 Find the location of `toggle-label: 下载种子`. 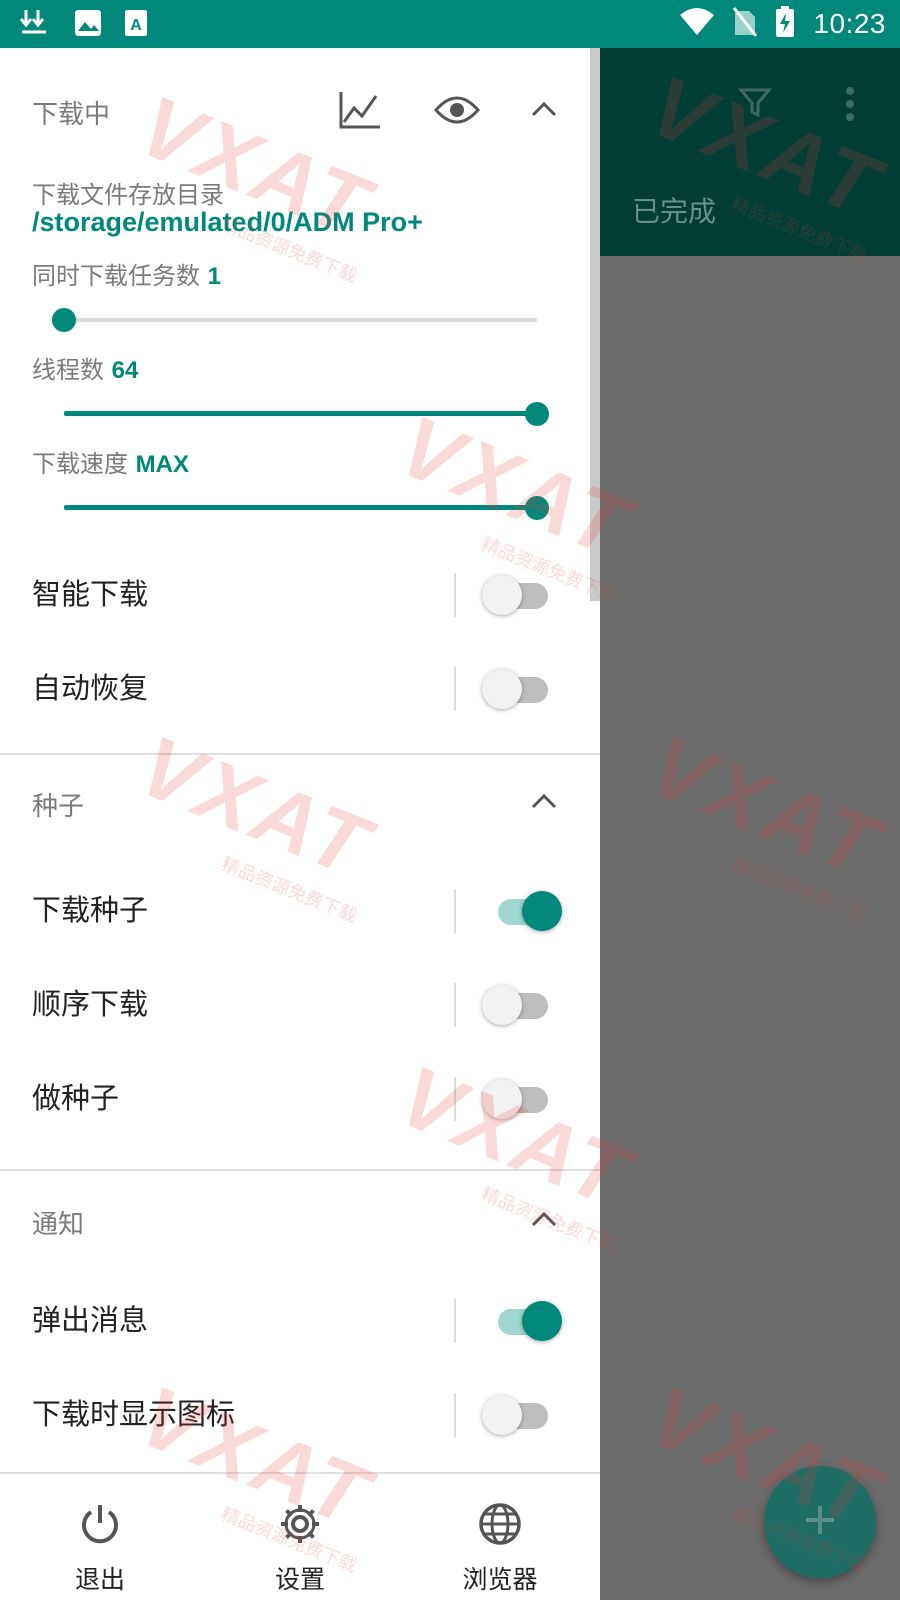

toggle-label: 下载种子 is located at coordinates (90, 910).